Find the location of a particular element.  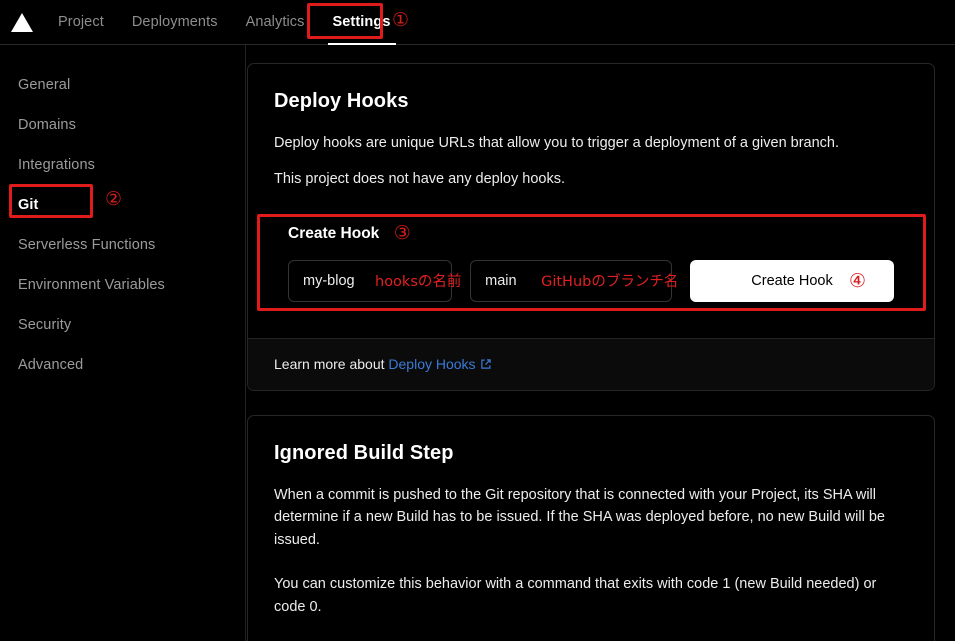

annotation-note-branch-name: GitHubのブランチ名 is located at coordinates (610, 282).